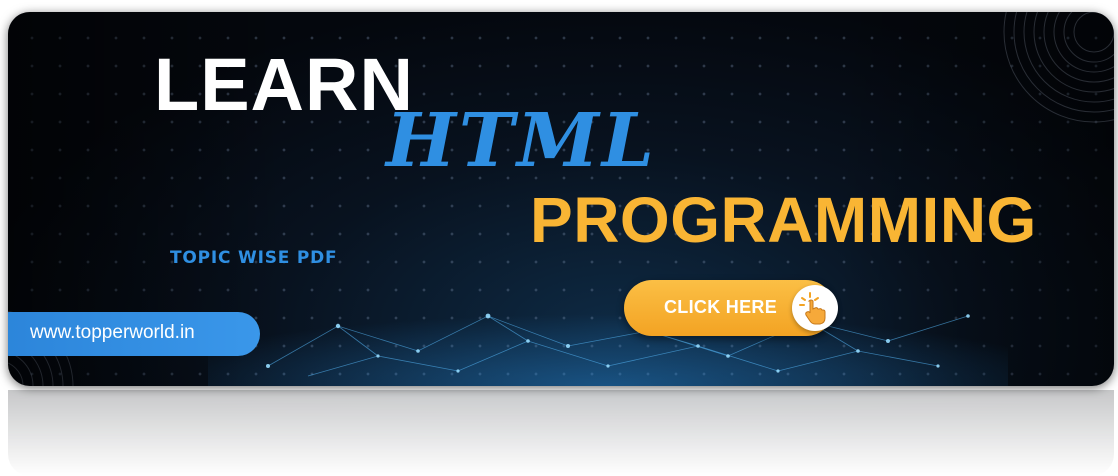 The width and height of the screenshot is (1118, 476). I want to click on click-here-label: CLICK HERE, so click(721, 307).